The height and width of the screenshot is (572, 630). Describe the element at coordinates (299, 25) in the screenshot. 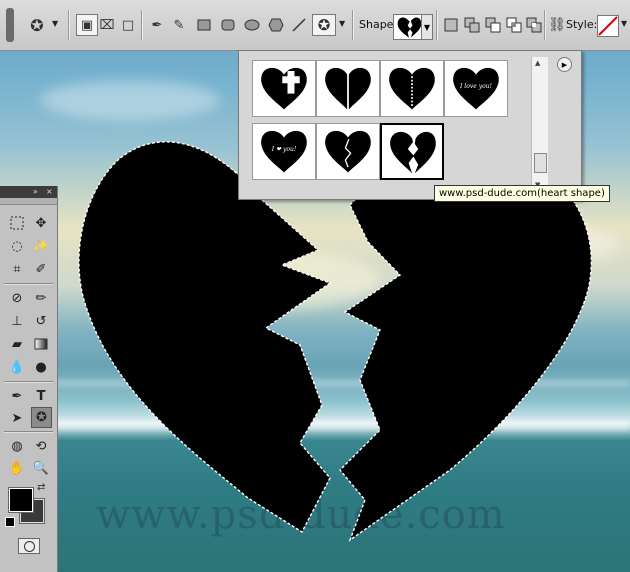

I see `line-shape-icon` at that location.